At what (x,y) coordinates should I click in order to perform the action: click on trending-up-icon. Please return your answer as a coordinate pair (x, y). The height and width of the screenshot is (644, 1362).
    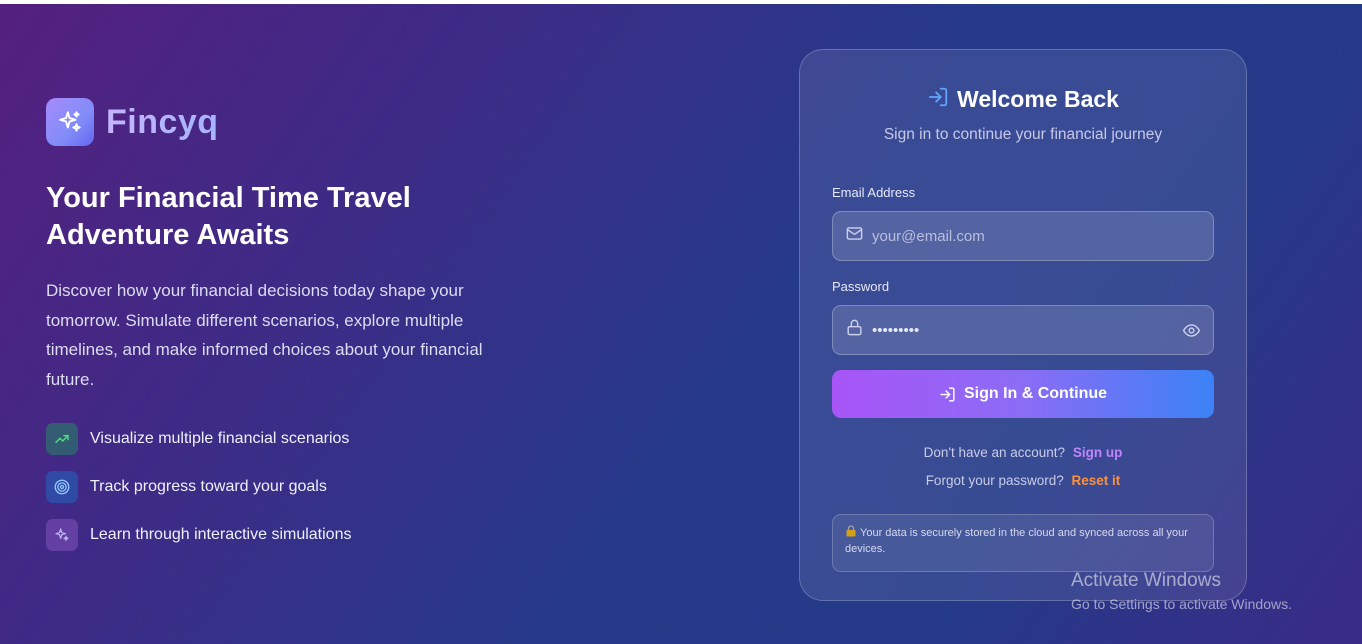
    Looking at the image, I should click on (62, 439).